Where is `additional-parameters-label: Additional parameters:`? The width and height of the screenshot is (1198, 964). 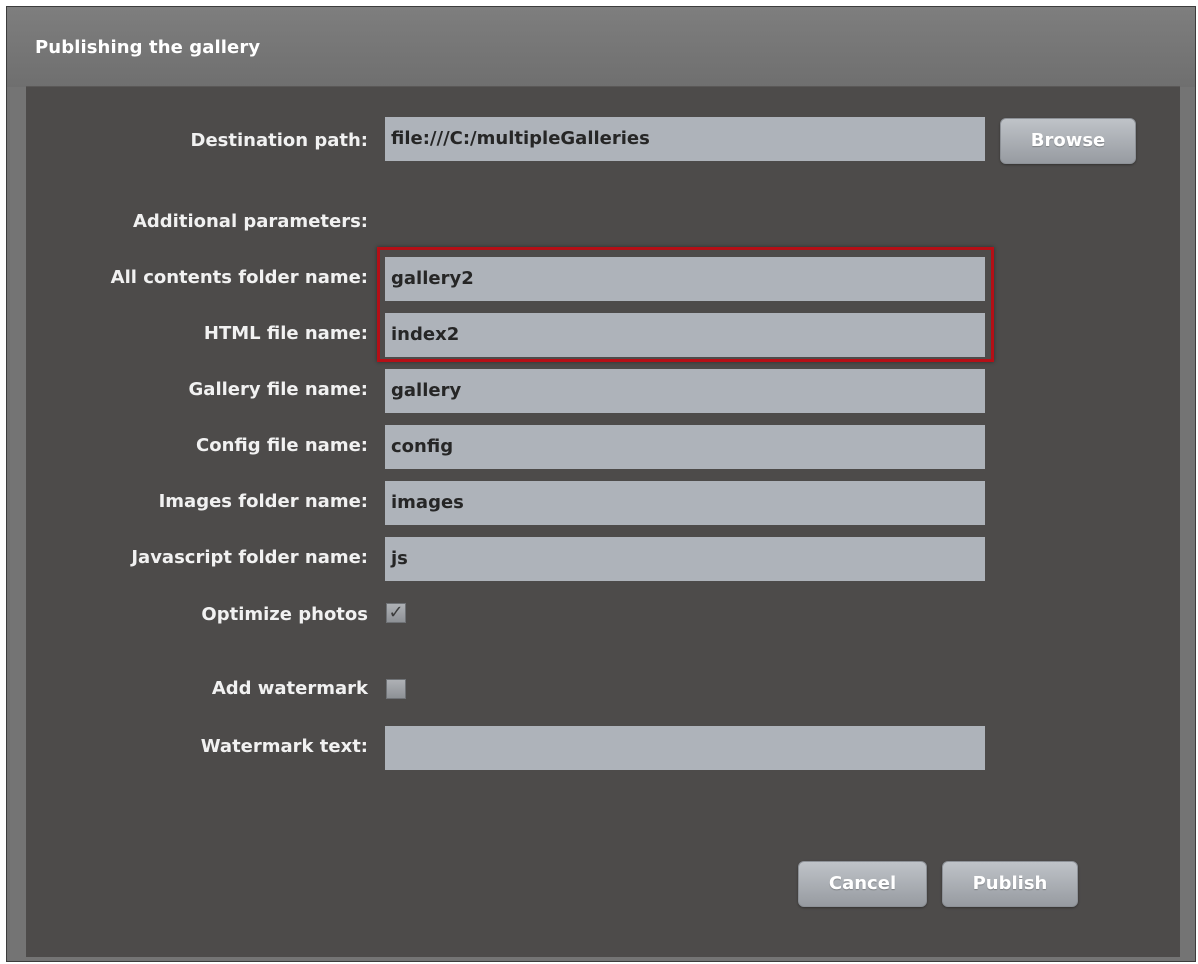
additional-parameters-label: Additional parameters: is located at coordinates (250, 221).